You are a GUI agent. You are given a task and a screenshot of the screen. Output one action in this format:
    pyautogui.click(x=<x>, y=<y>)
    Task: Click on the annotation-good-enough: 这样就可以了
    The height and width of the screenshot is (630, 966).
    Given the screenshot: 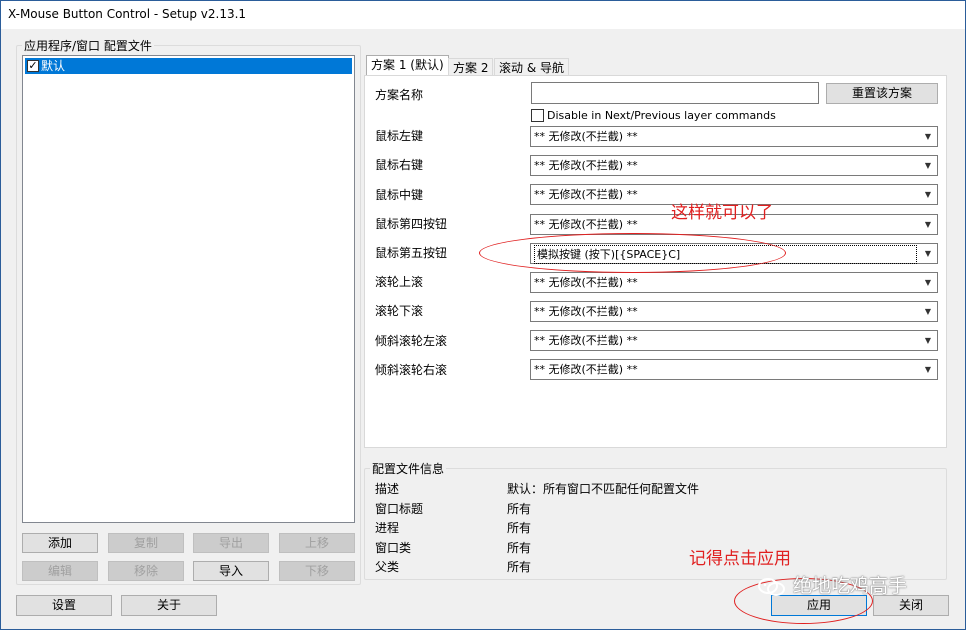 What is the action you would take?
    pyautogui.click(x=722, y=213)
    